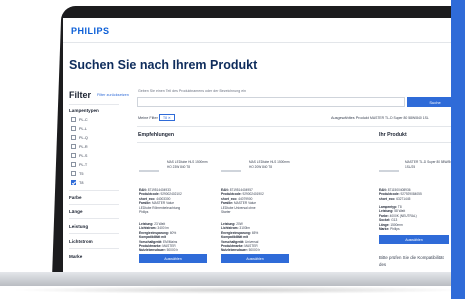  Describe the element at coordinates (395, 198) in the screenshot. I see `product-spec: short_eoc: 63271445` at that location.